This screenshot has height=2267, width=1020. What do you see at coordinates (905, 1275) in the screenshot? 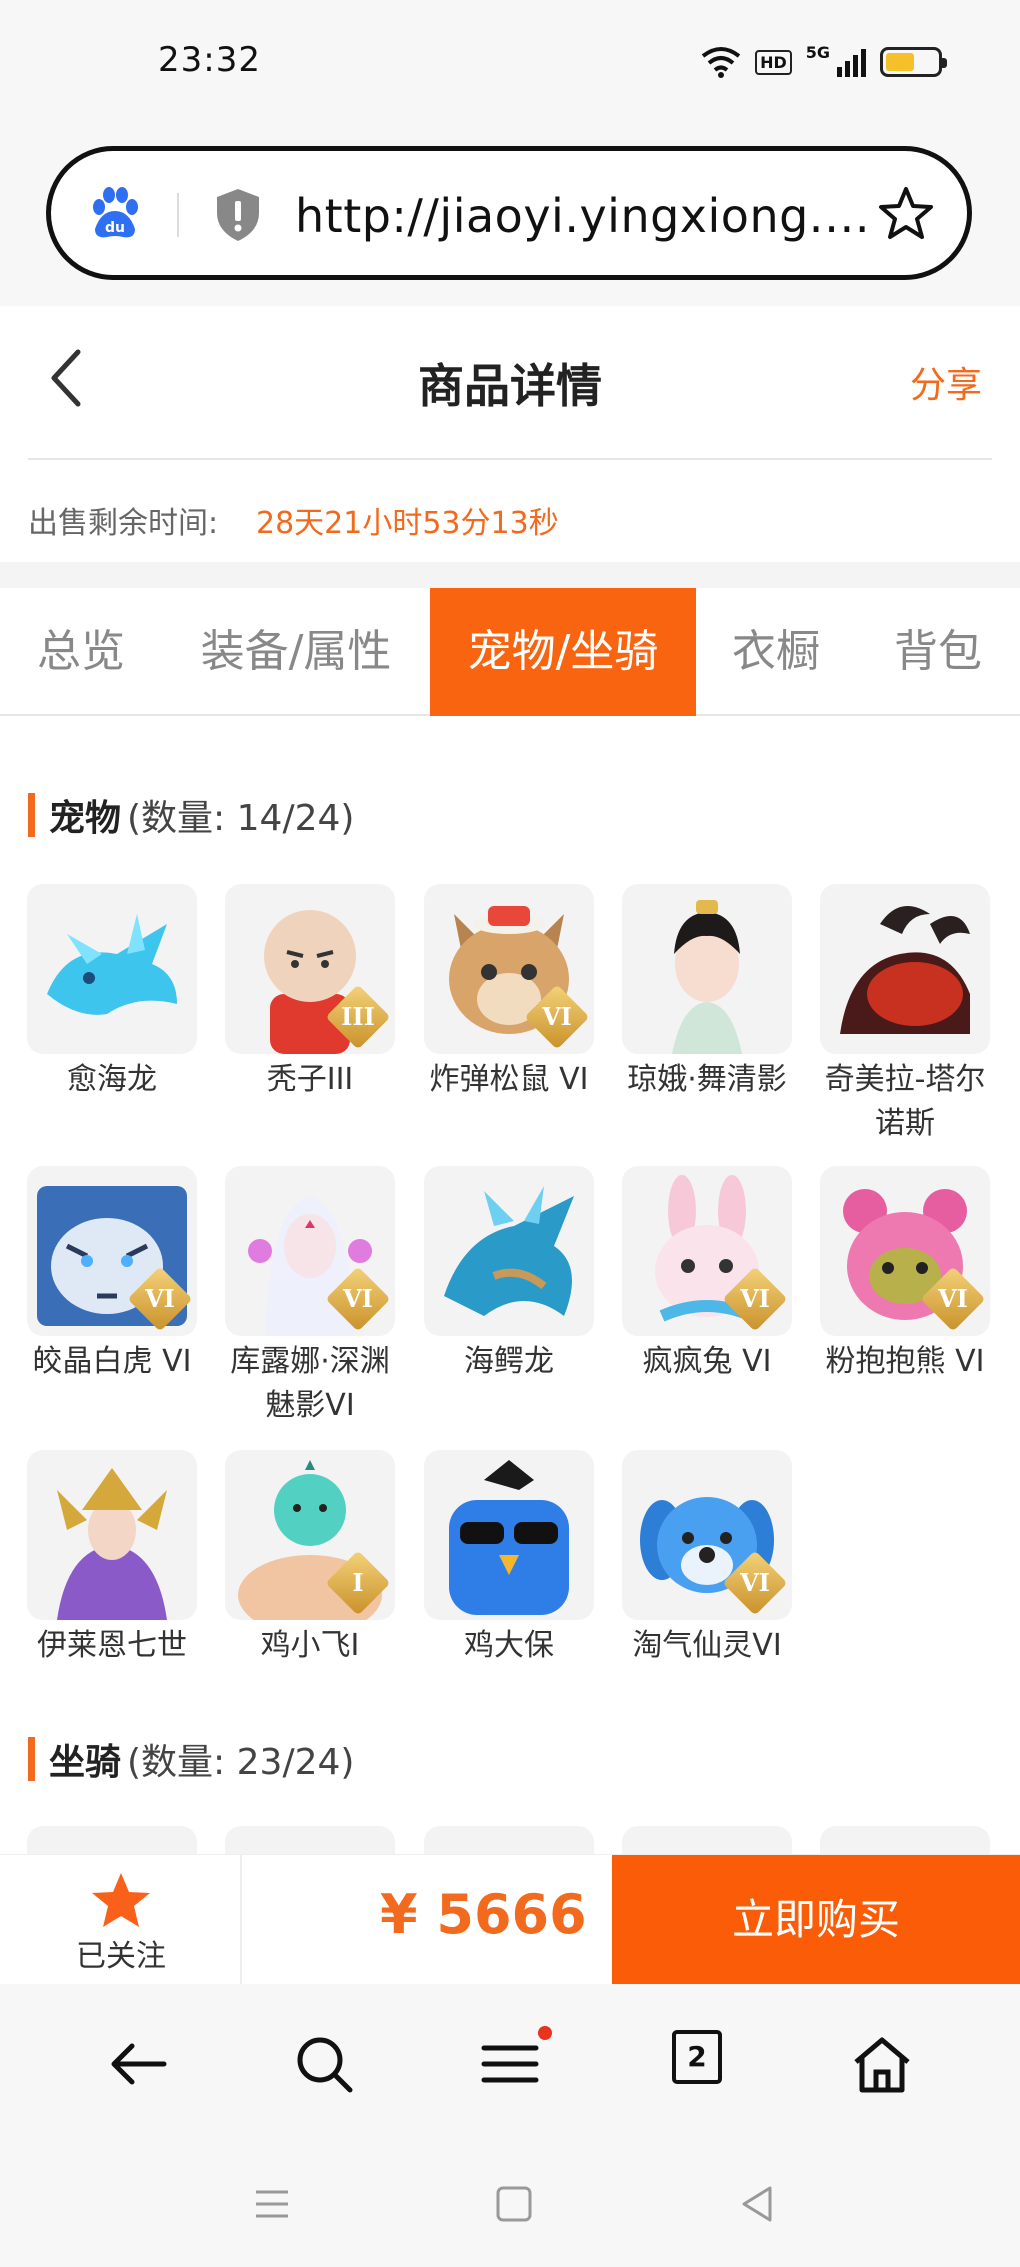
I see `pet-item: VI 粉抱抱熊 VI` at bounding box center [905, 1275].